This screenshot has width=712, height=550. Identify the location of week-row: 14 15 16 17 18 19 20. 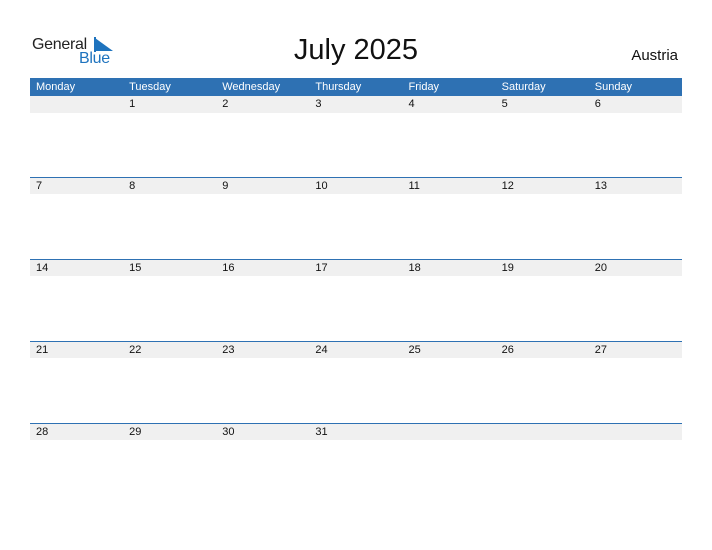
(356, 300).